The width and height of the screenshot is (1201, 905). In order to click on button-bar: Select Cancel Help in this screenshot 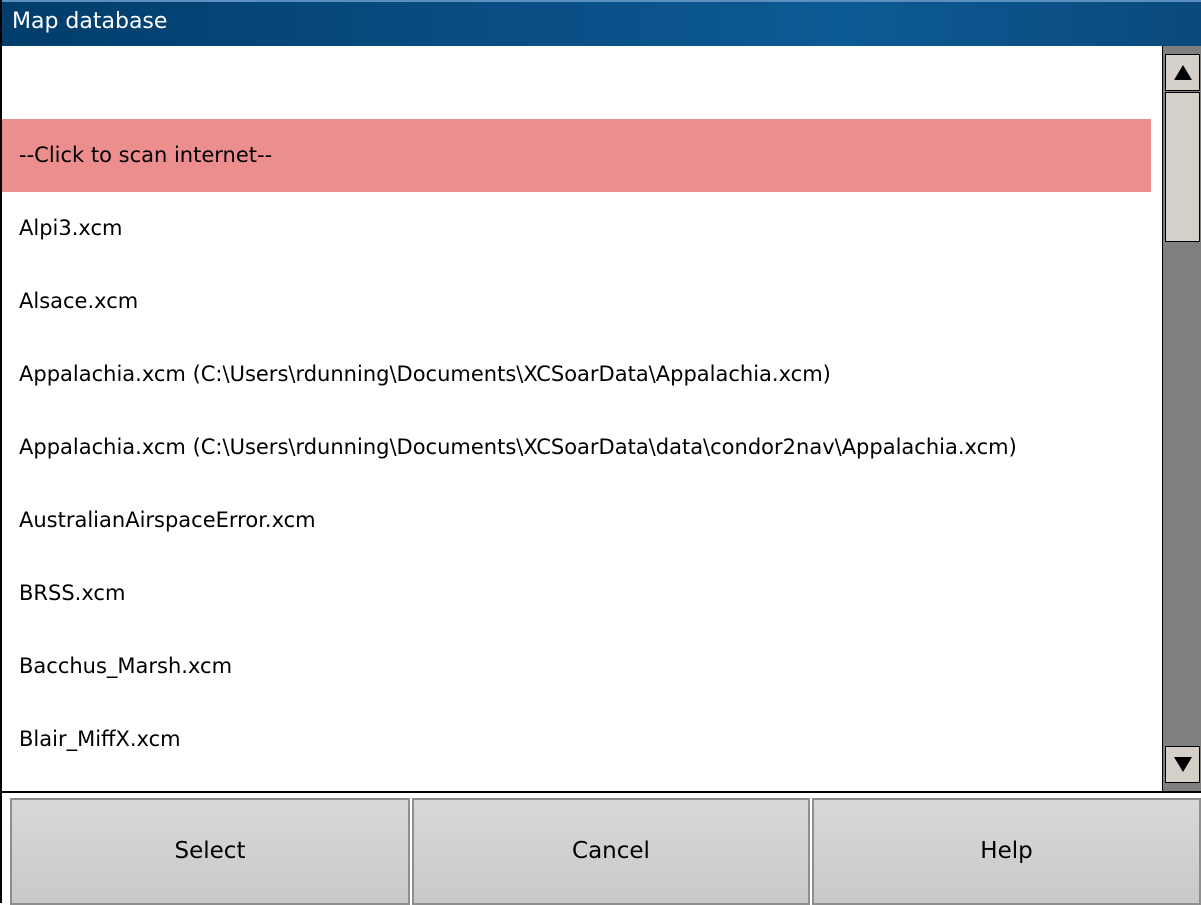, I will do `click(601, 848)`.